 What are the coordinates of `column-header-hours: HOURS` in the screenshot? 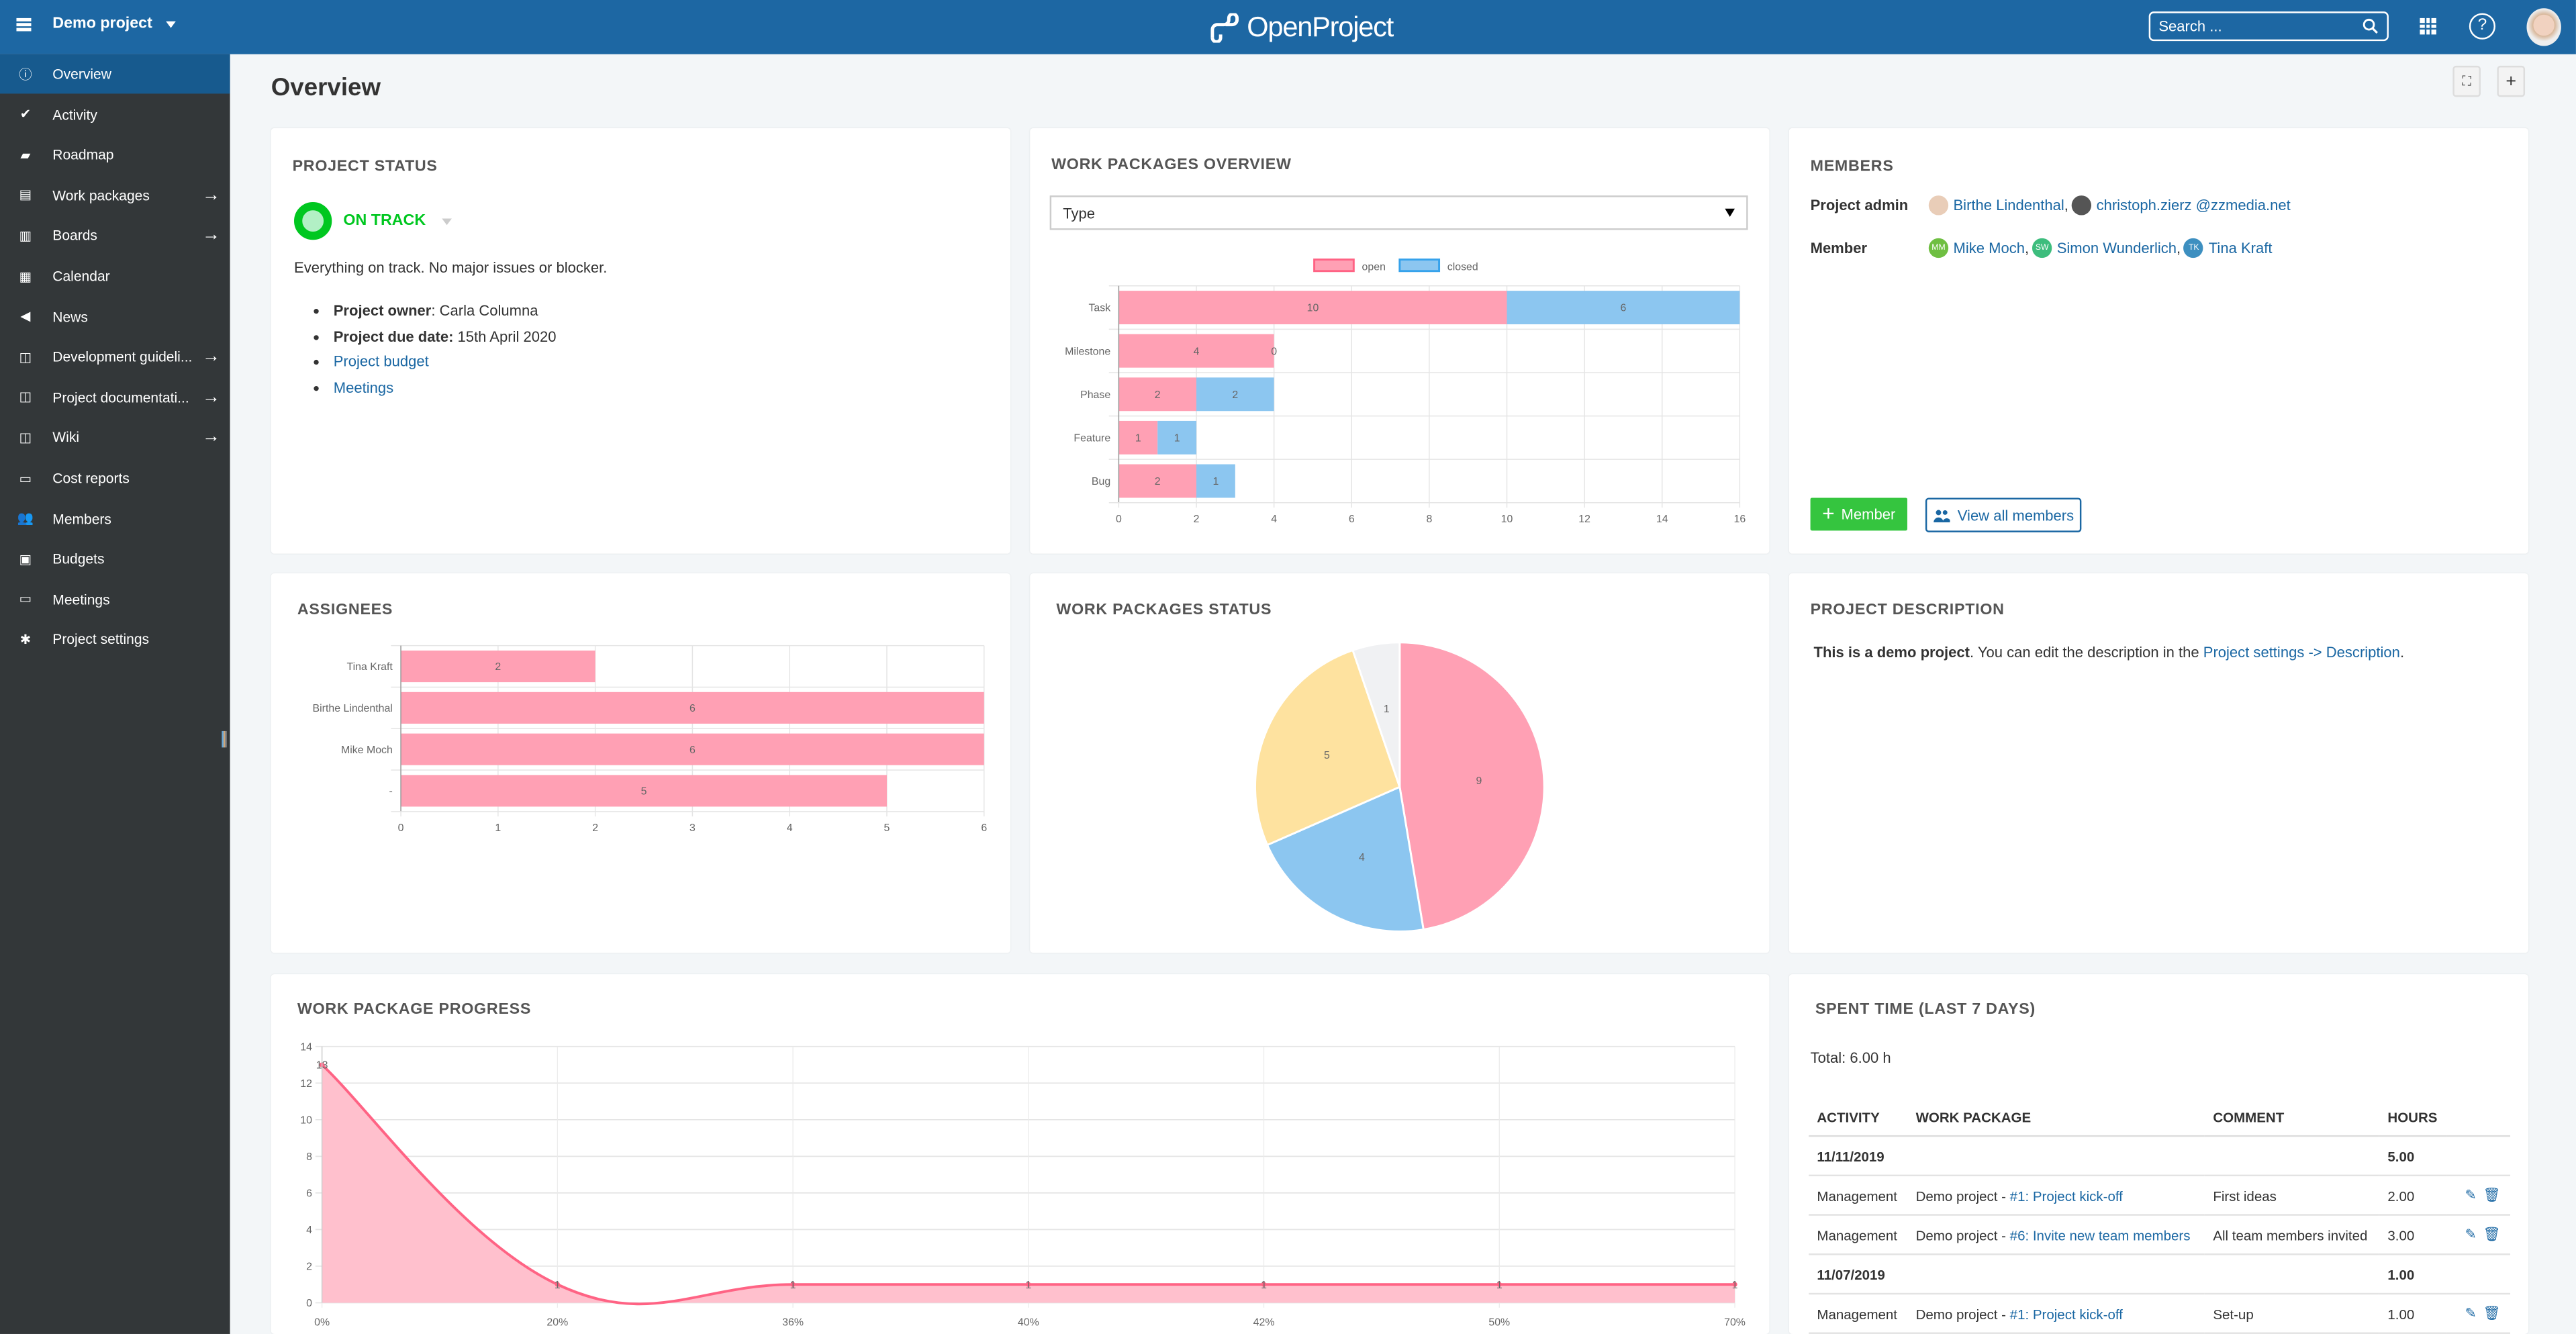 It's located at (2413, 1118).